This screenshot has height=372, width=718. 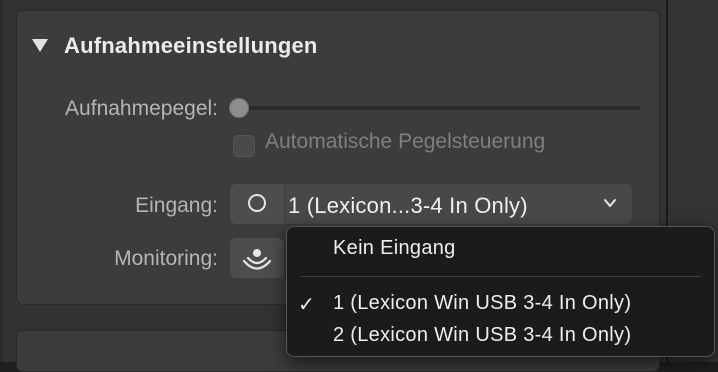 I want to click on menu-item-no-input: Kein Eingang, so click(x=394, y=248).